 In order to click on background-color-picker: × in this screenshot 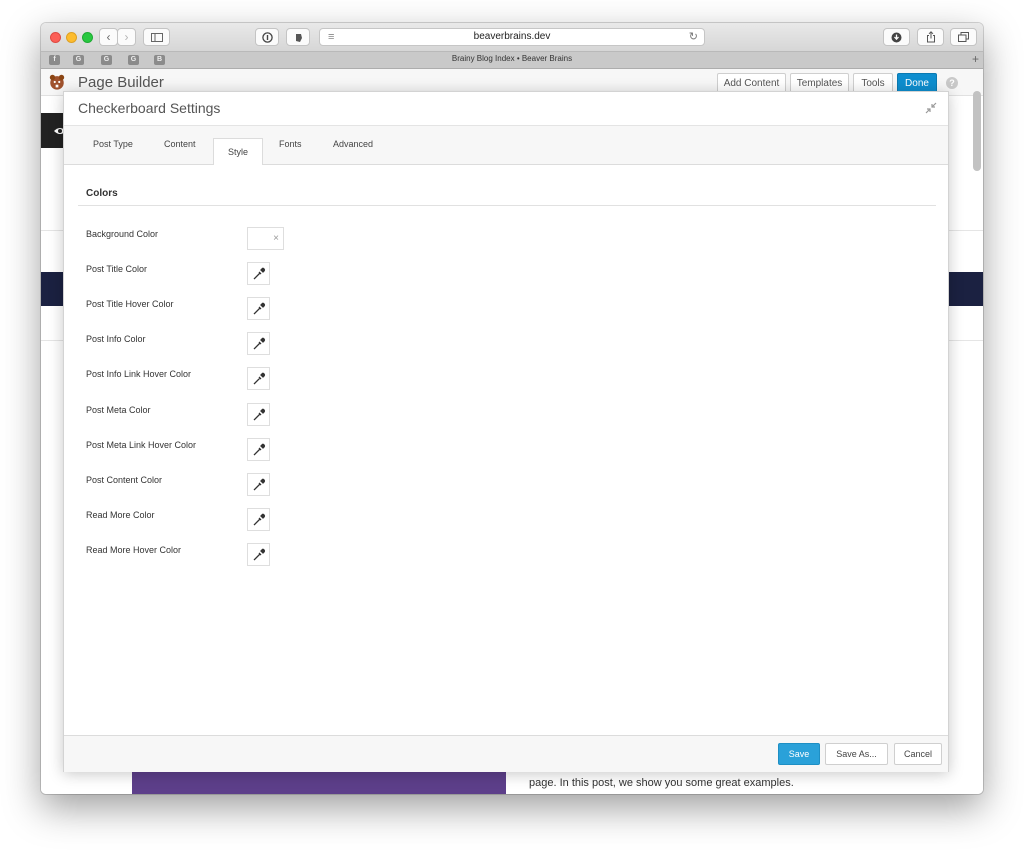, I will do `click(265, 238)`.